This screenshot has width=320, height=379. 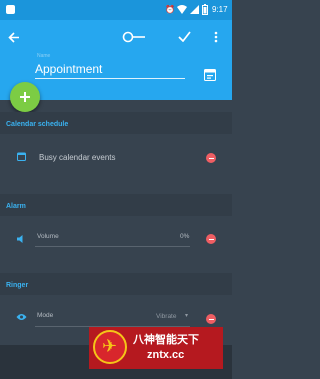 I want to click on section-header-ringer: Ringer, so click(x=116, y=284).